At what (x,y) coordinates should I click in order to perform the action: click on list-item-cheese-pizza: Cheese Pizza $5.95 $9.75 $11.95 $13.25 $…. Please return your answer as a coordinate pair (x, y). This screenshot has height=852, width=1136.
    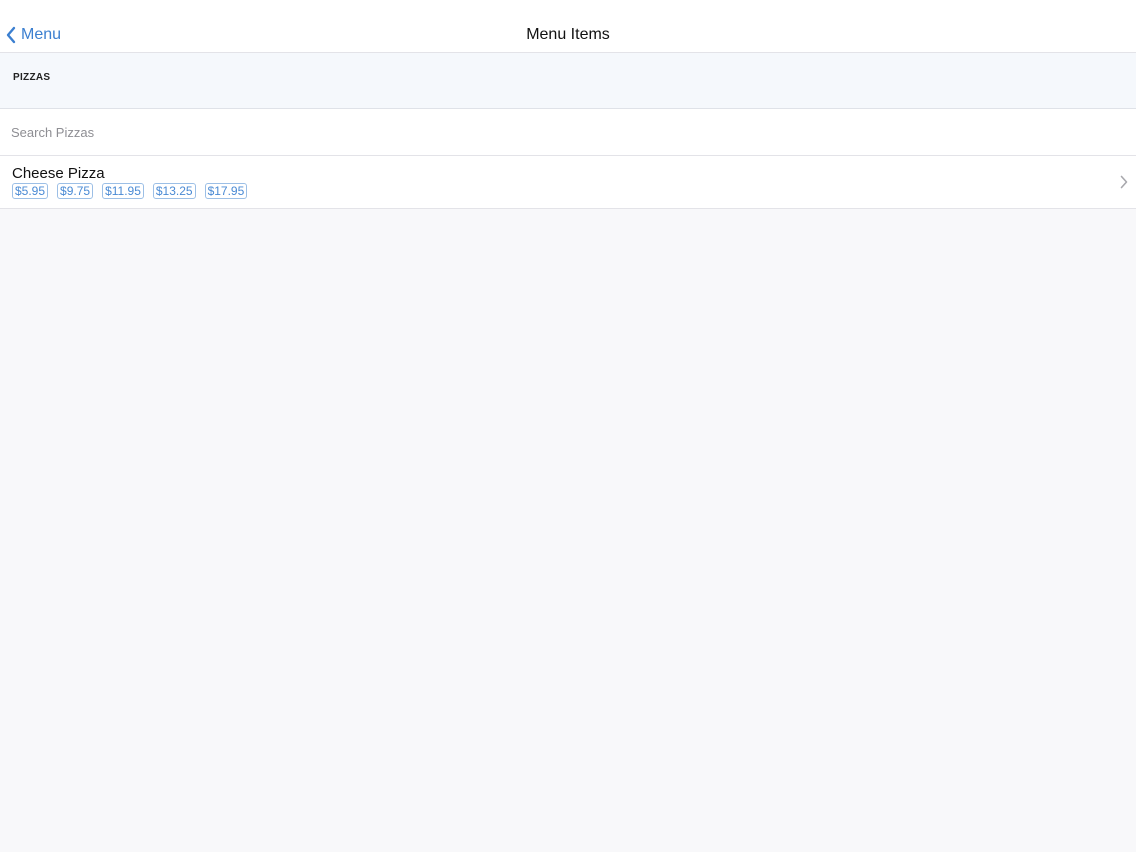
    Looking at the image, I should click on (568, 182).